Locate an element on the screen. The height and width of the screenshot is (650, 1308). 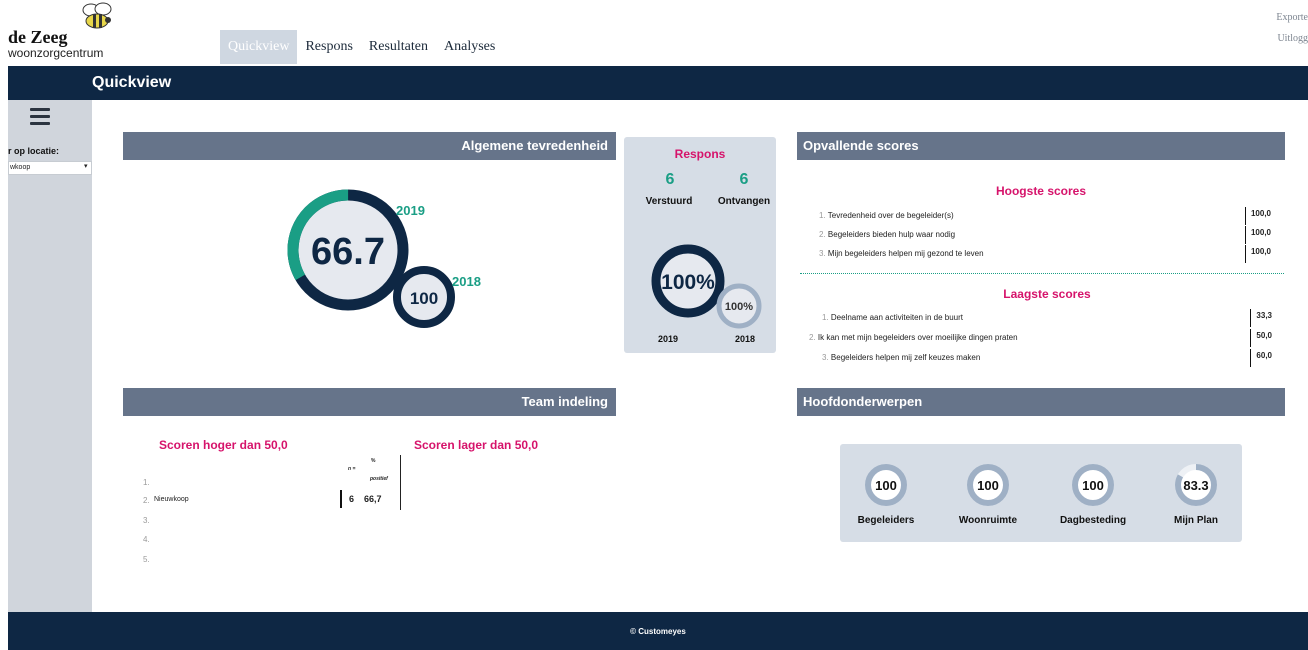
logout-link: Uitlogg is located at coordinates (1292, 38).